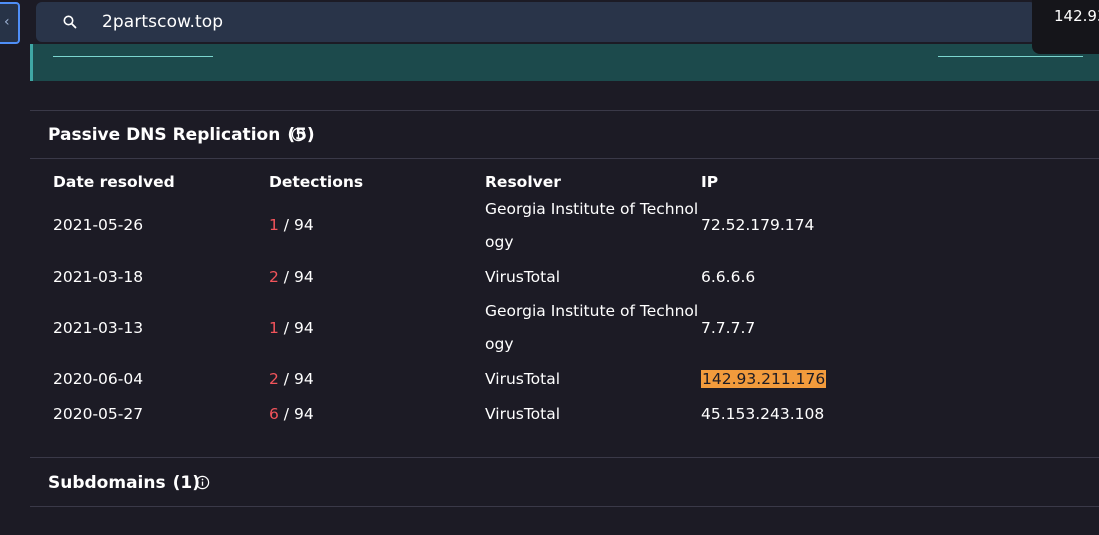 The image size is (1099, 535). Describe the element at coordinates (757, 225) in the screenshot. I see `ip-link: 72.52.179.174` at that location.